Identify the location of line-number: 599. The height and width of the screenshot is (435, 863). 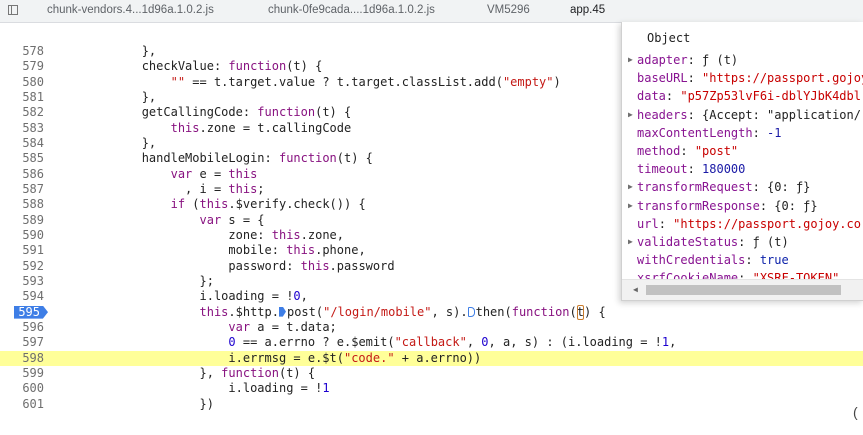
(22, 373).